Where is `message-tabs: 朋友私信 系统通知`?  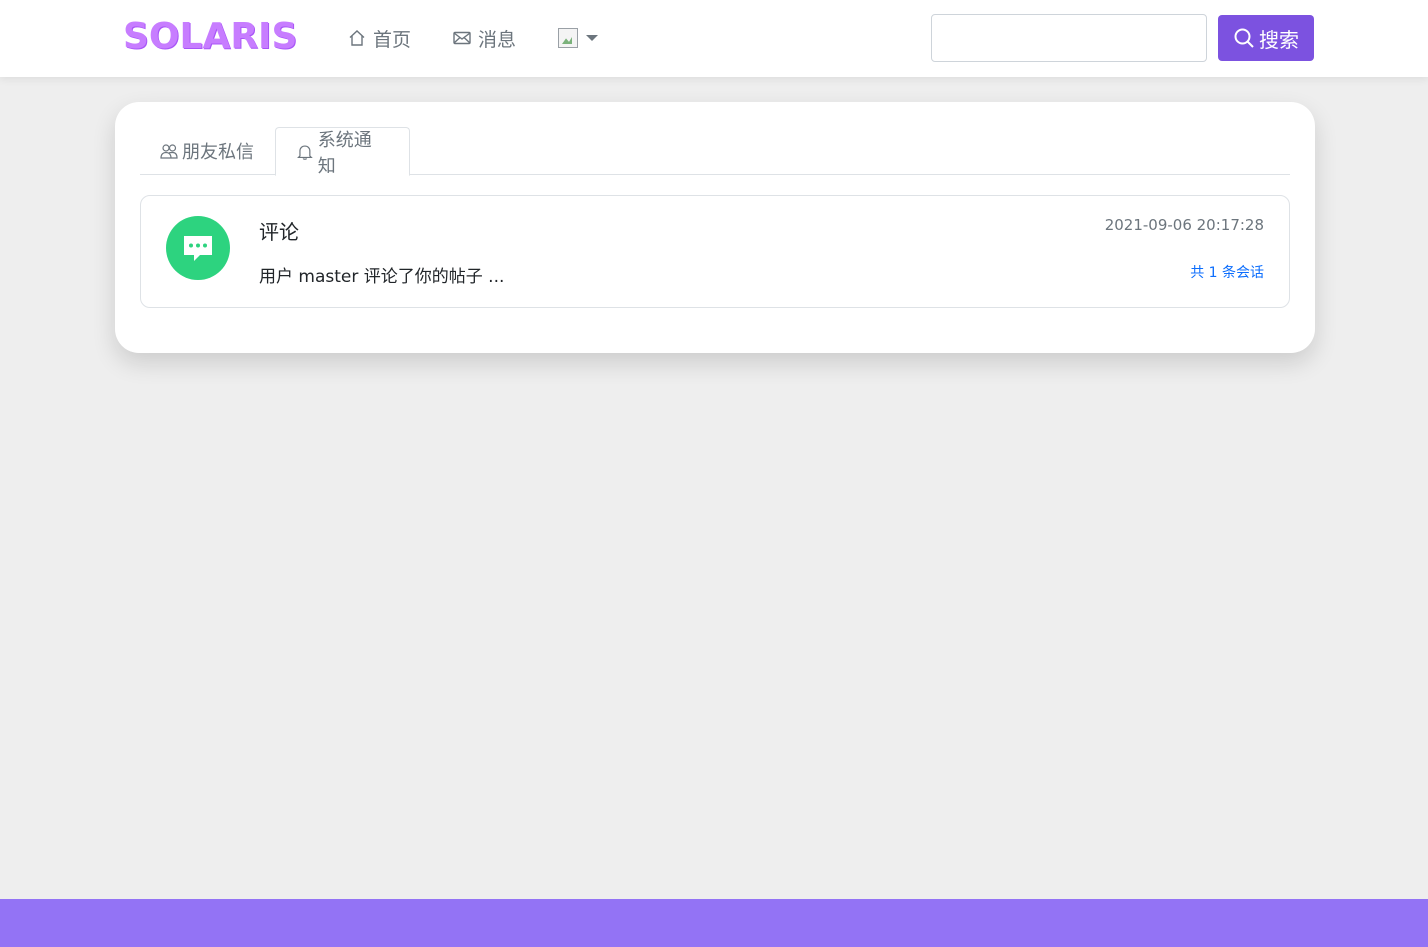
message-tabs: 朋友私信 系统通知 is located at coordinates (715, 152).